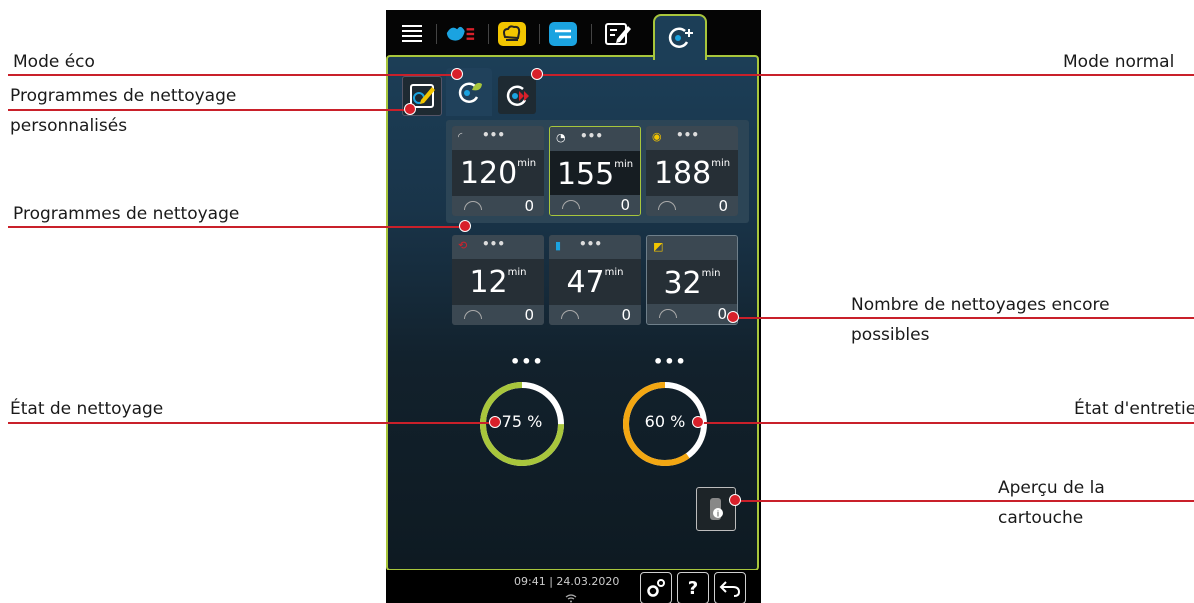 This screenshot has width=1194, height=603. I want to click on program-duration: 12, so click(488, 282).